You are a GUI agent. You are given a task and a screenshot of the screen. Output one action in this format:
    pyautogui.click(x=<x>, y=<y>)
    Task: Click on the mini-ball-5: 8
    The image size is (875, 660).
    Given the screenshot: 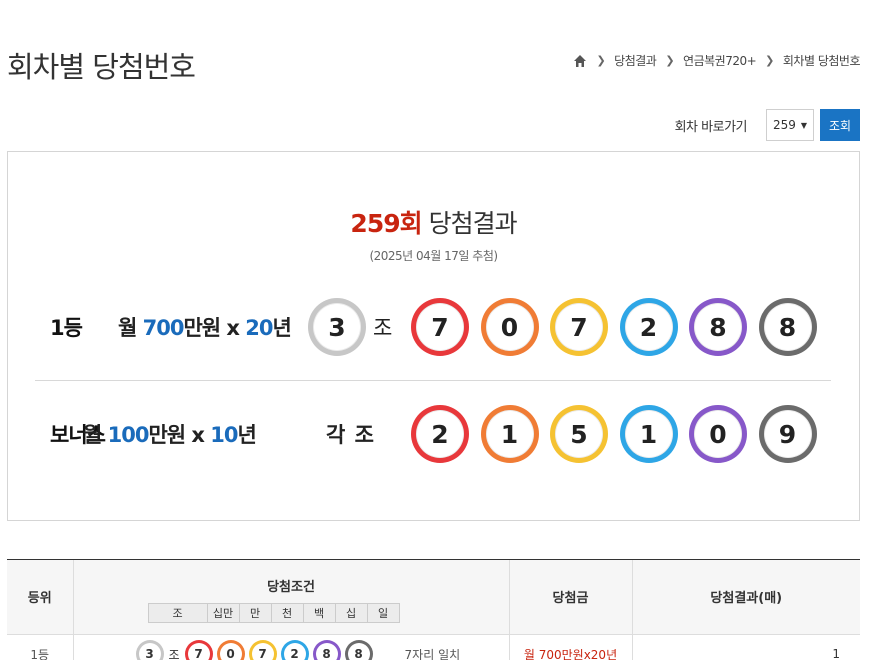 What is the action you would take?
    pyautogui.click(x=326, y=650)
    